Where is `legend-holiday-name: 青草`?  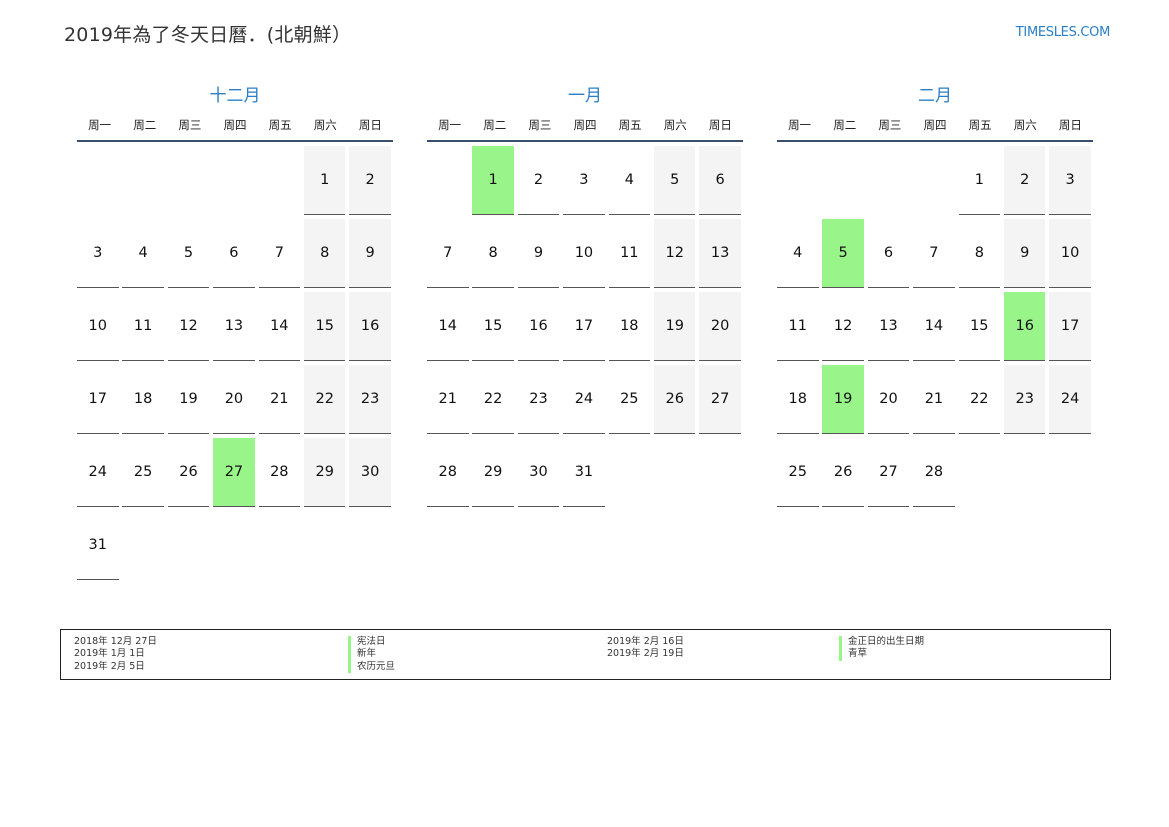
legend-holiday-name: 青草 is located at coordinates (881, 654).